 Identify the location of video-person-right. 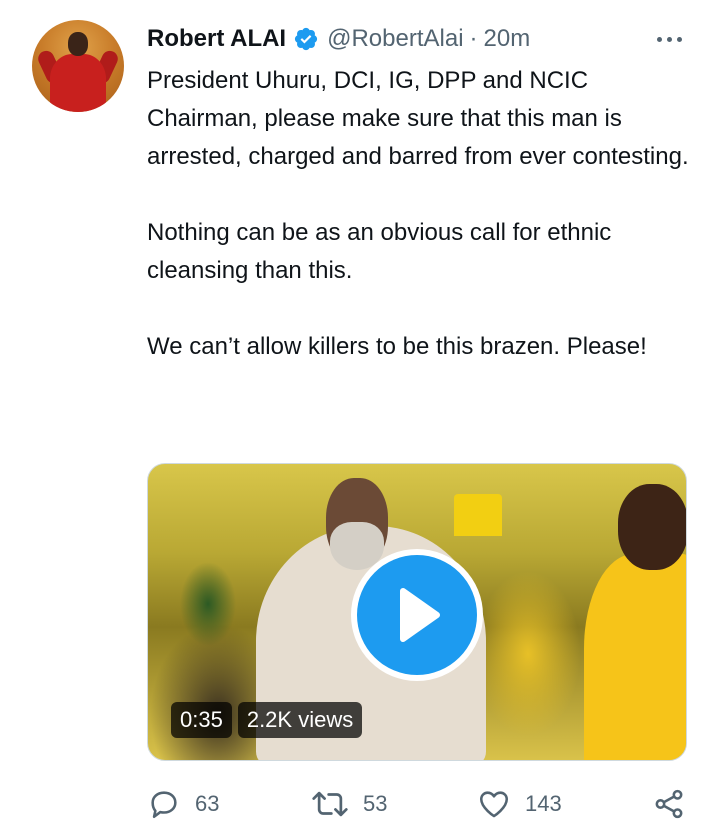
(635, 657).